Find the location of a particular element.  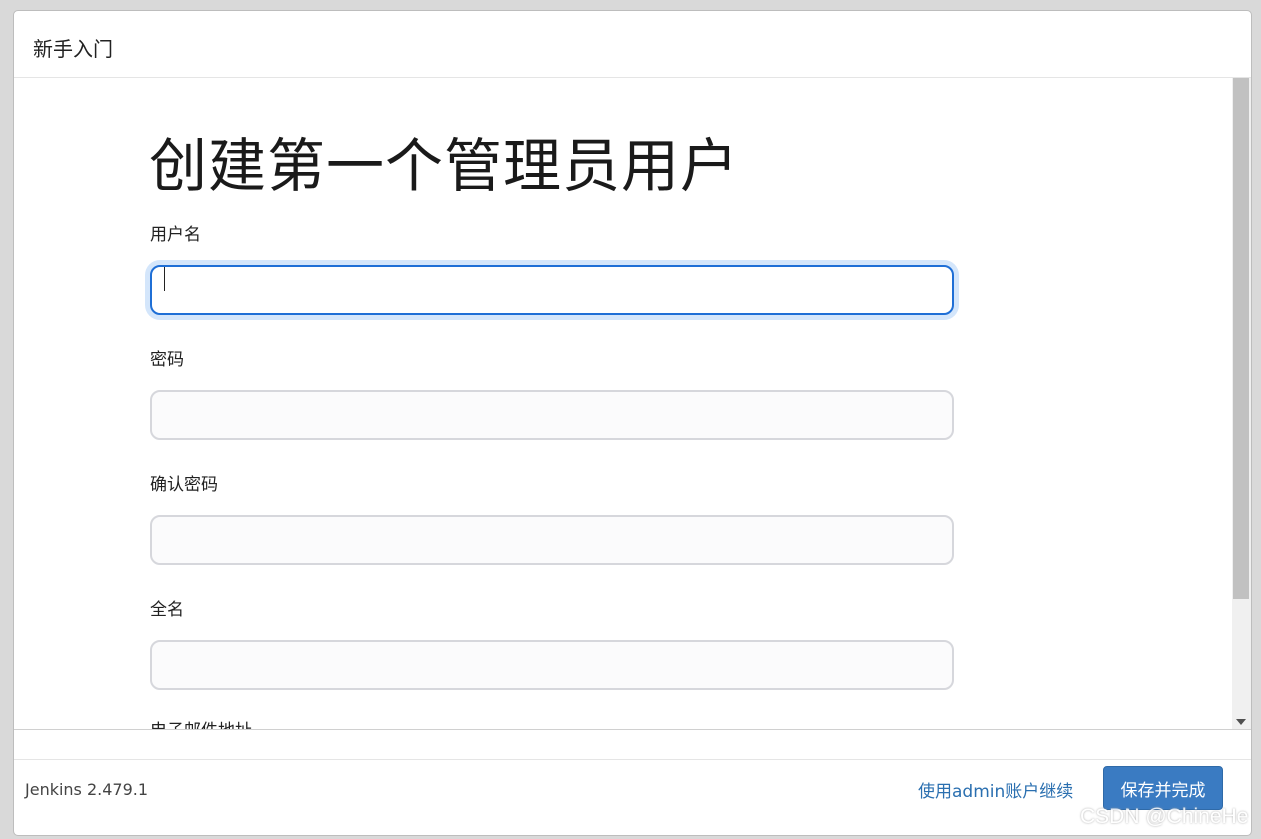

scroll-down-arrow-icon is located at coordinates (1241, 722).